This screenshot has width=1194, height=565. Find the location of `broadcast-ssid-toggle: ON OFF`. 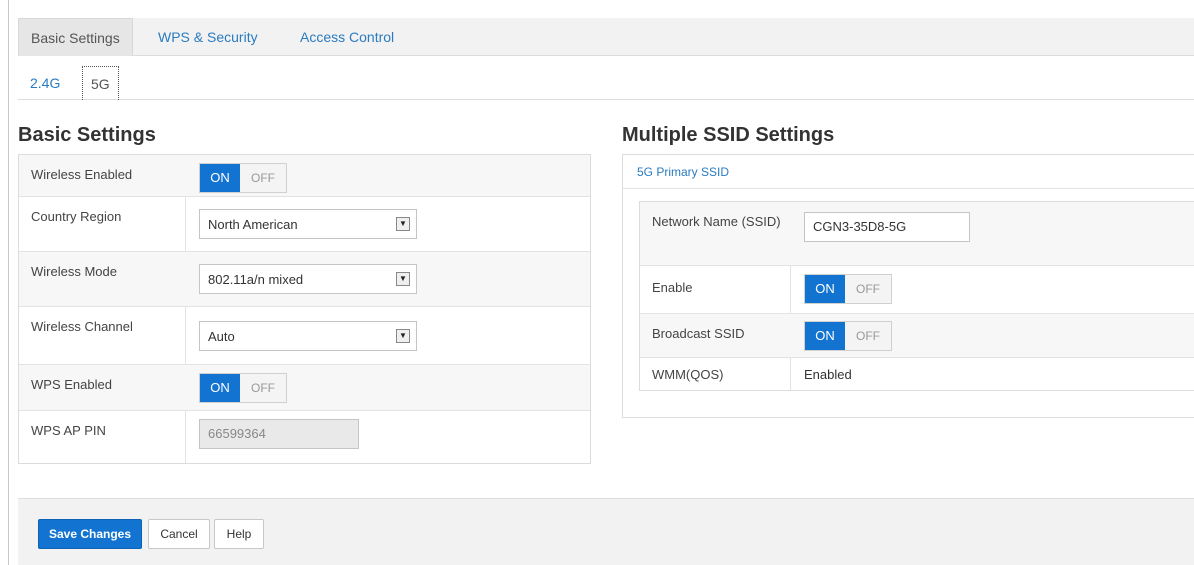

broadcast-ssid-toggle: ON OFF is located at coordinates (848, 336).